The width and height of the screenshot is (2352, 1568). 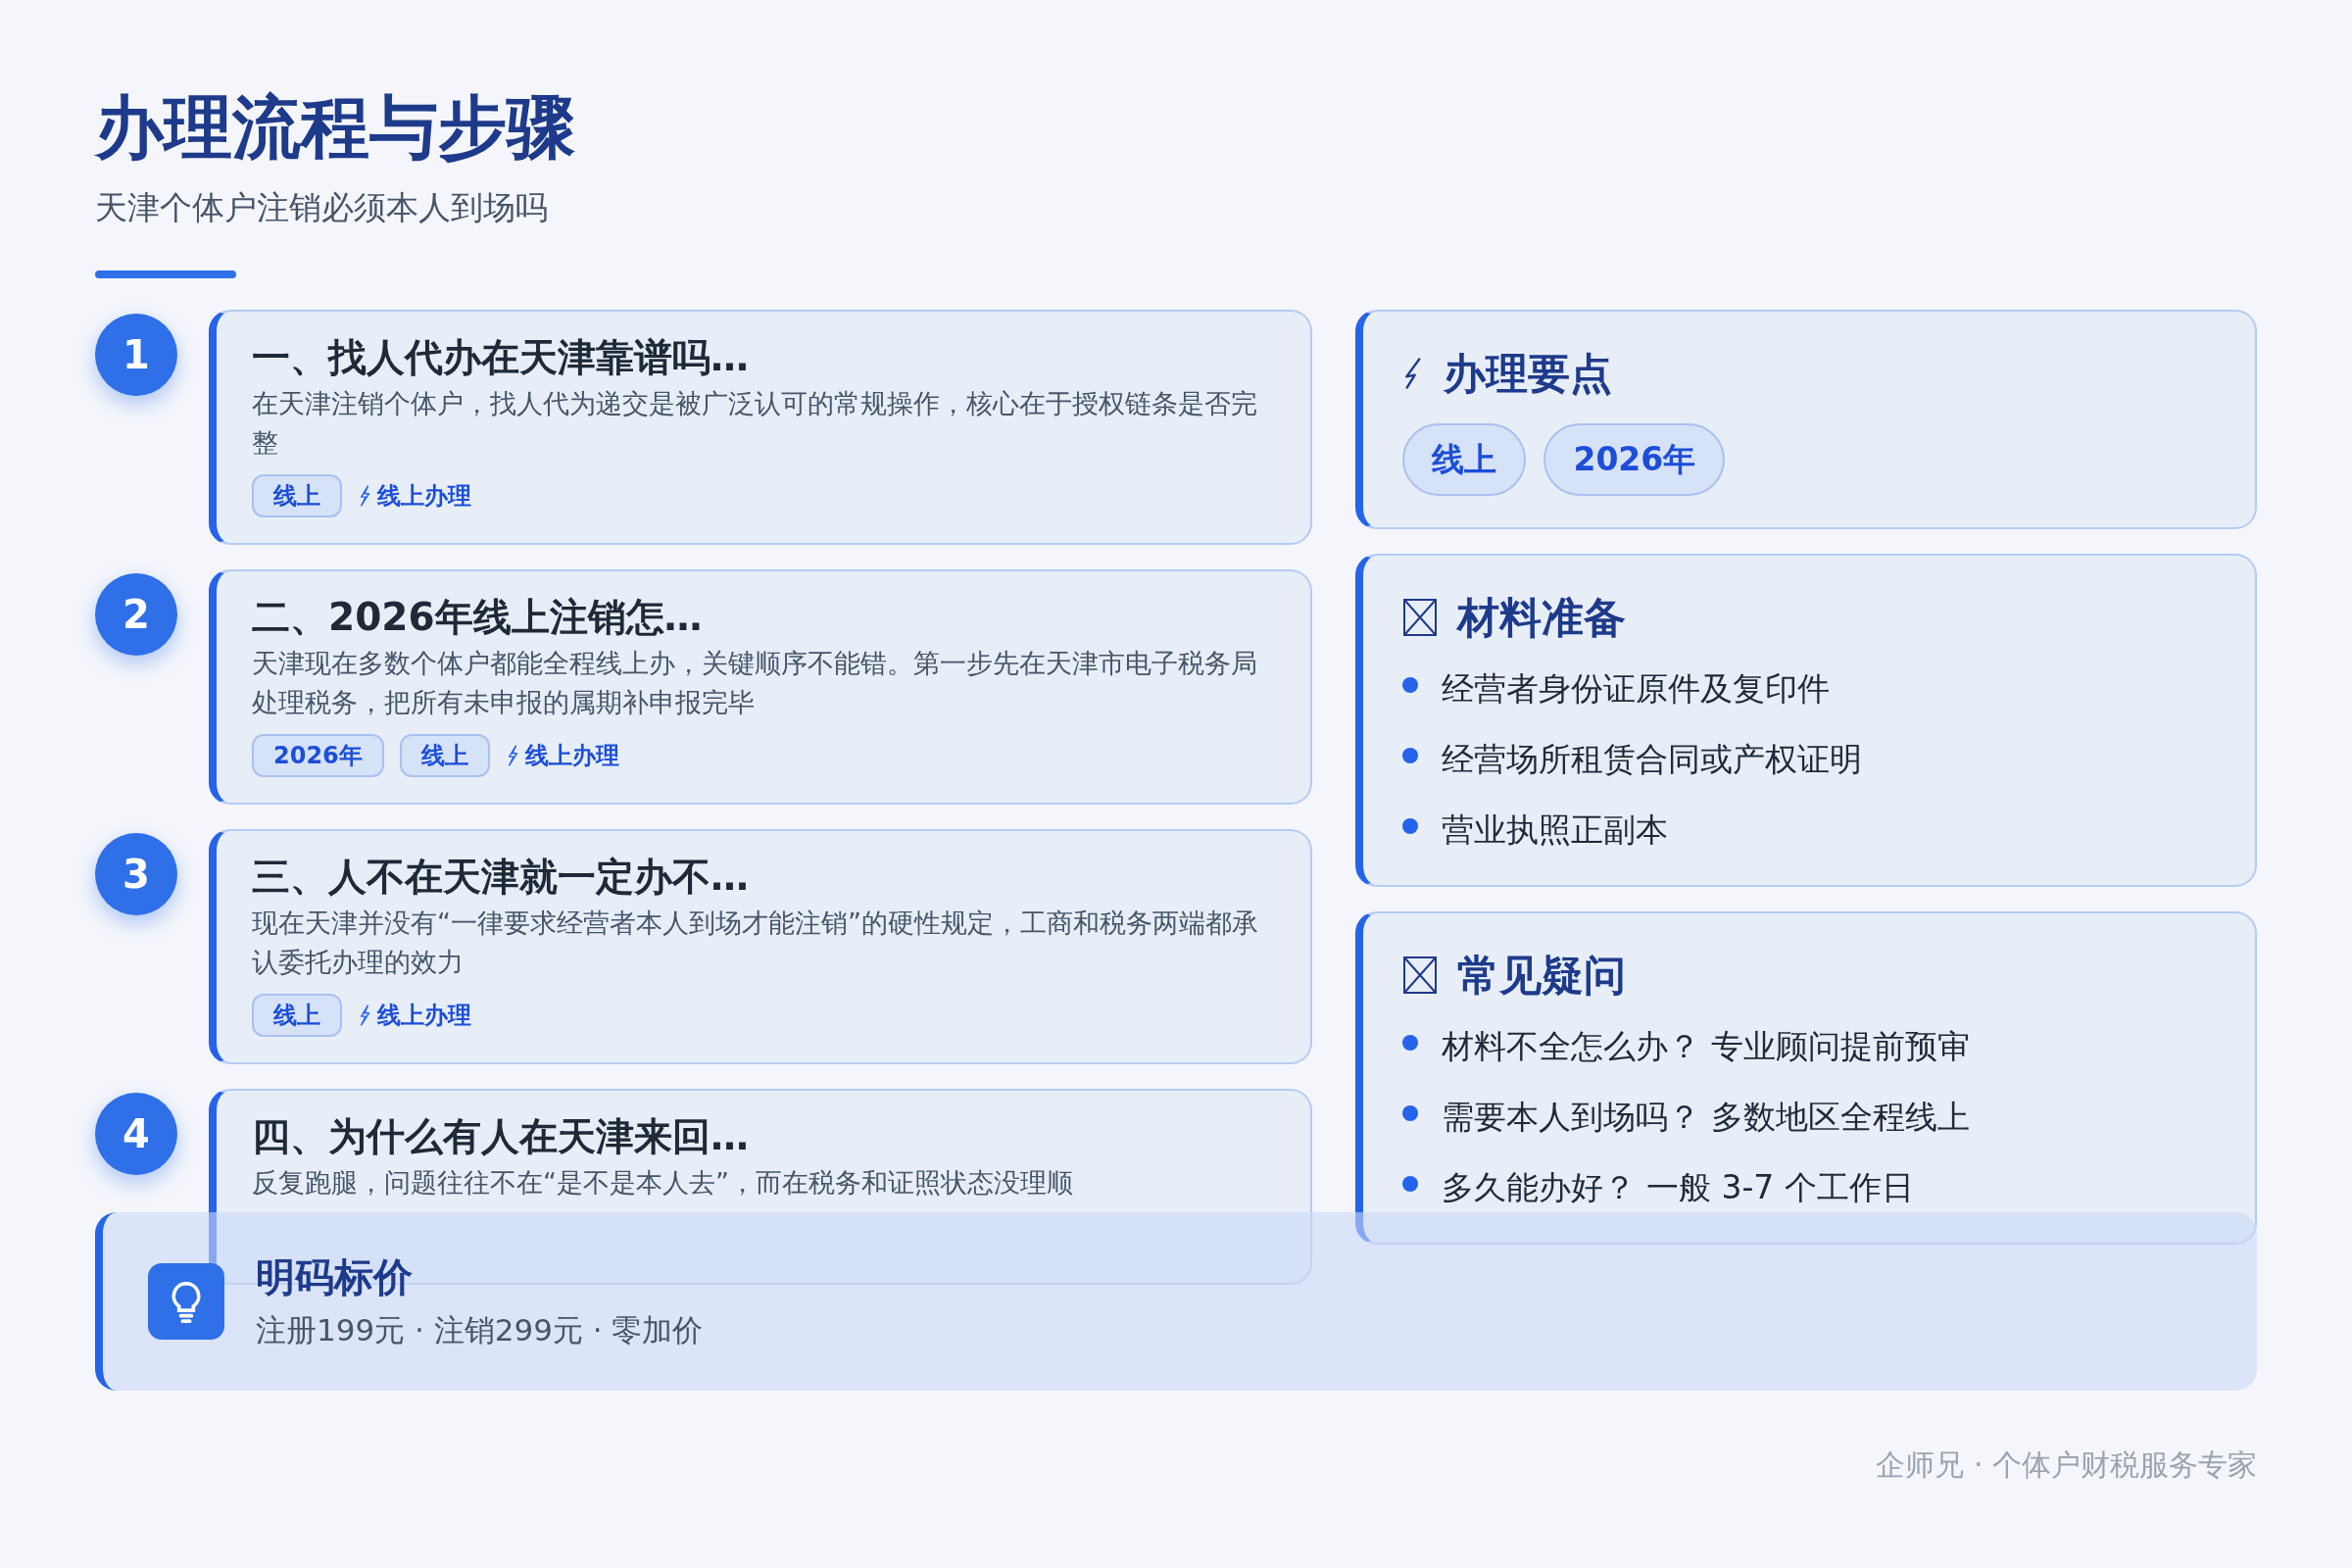 I want to click on card-title: 办理要点, so click(x=1528, y=374).